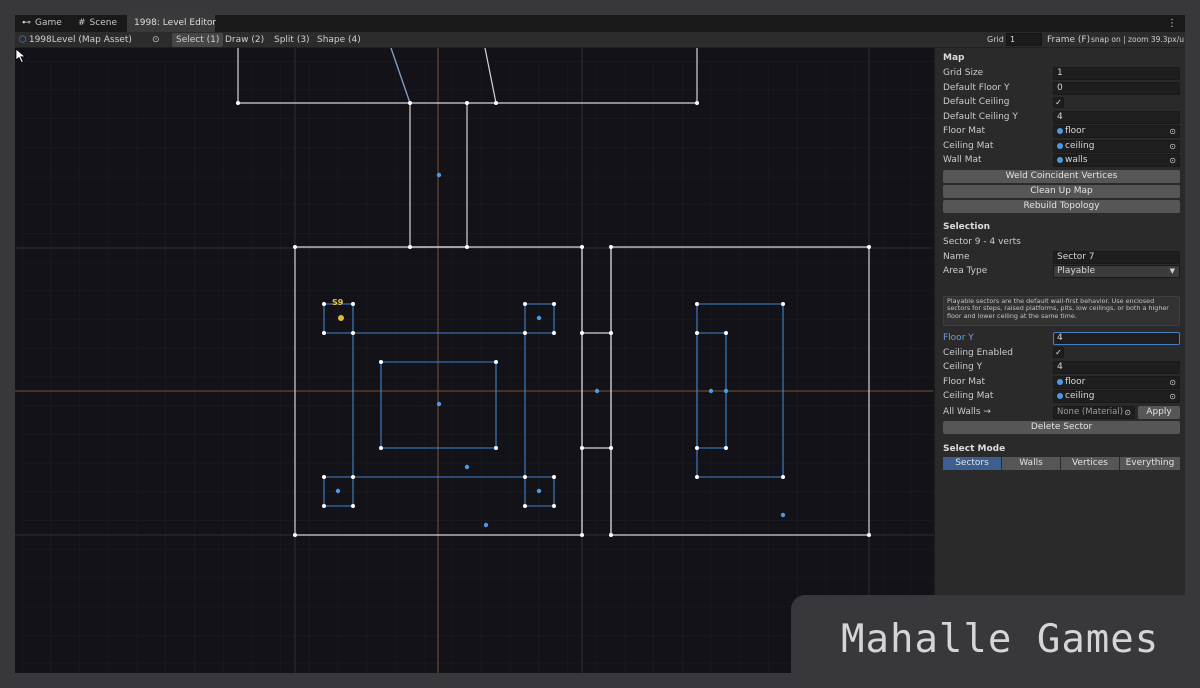  What do you see at coordinates (976, 102) in the screenshot?
I see `default-ceiling-label: Default Ceiling` at bounding box center [976, 102].